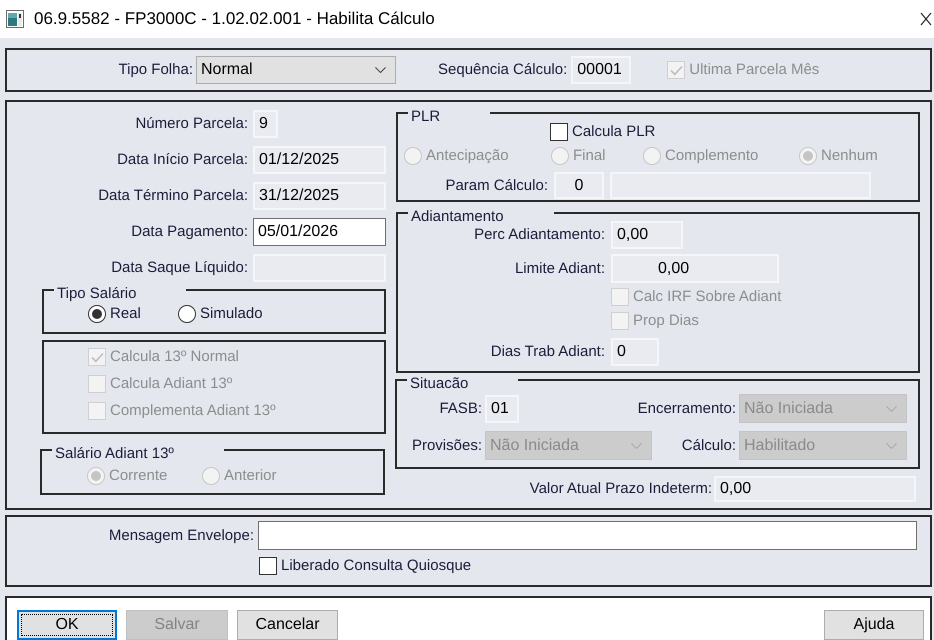 This screenshot has width=934, height=640. Describe the element at coordinates (174, 357) in the screenshot. I see `checkbox-label: Calcula 13º Normal` at that location.